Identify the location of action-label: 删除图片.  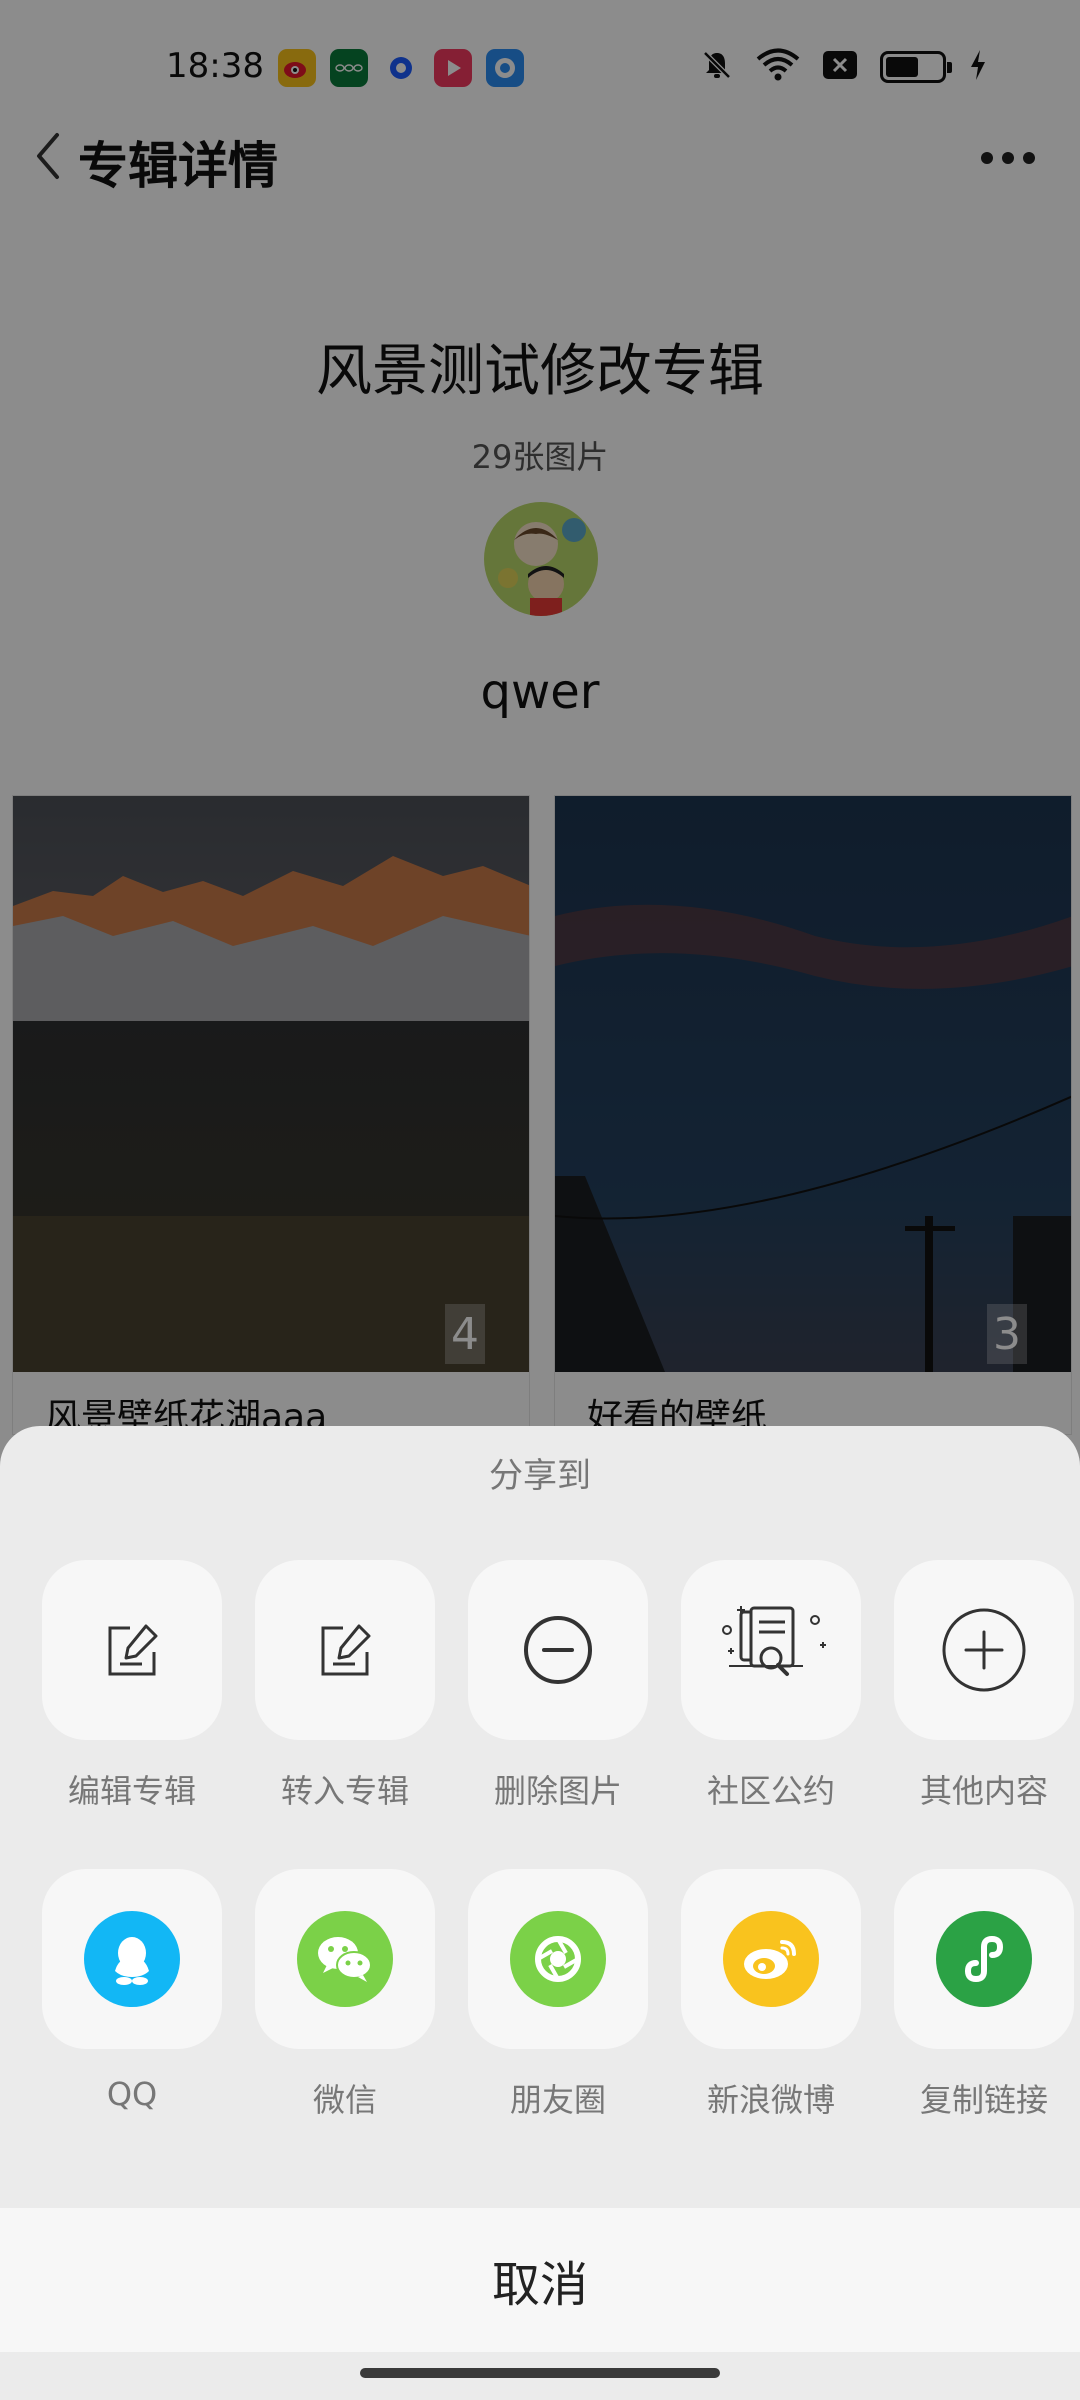
(557, 1791).